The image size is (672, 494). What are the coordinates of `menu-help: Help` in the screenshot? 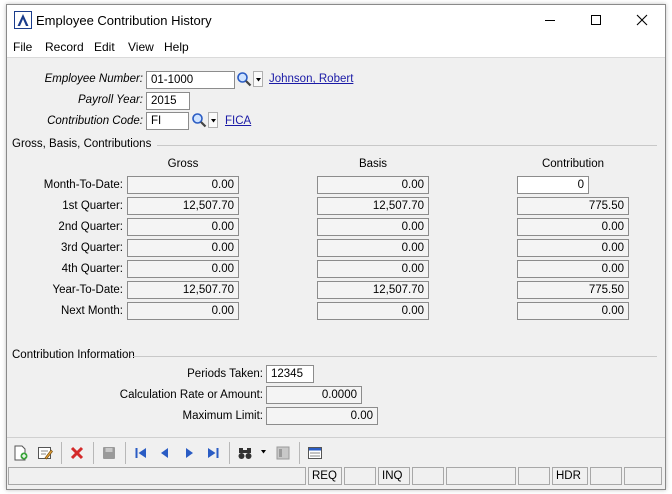 It's located at (176, 47).